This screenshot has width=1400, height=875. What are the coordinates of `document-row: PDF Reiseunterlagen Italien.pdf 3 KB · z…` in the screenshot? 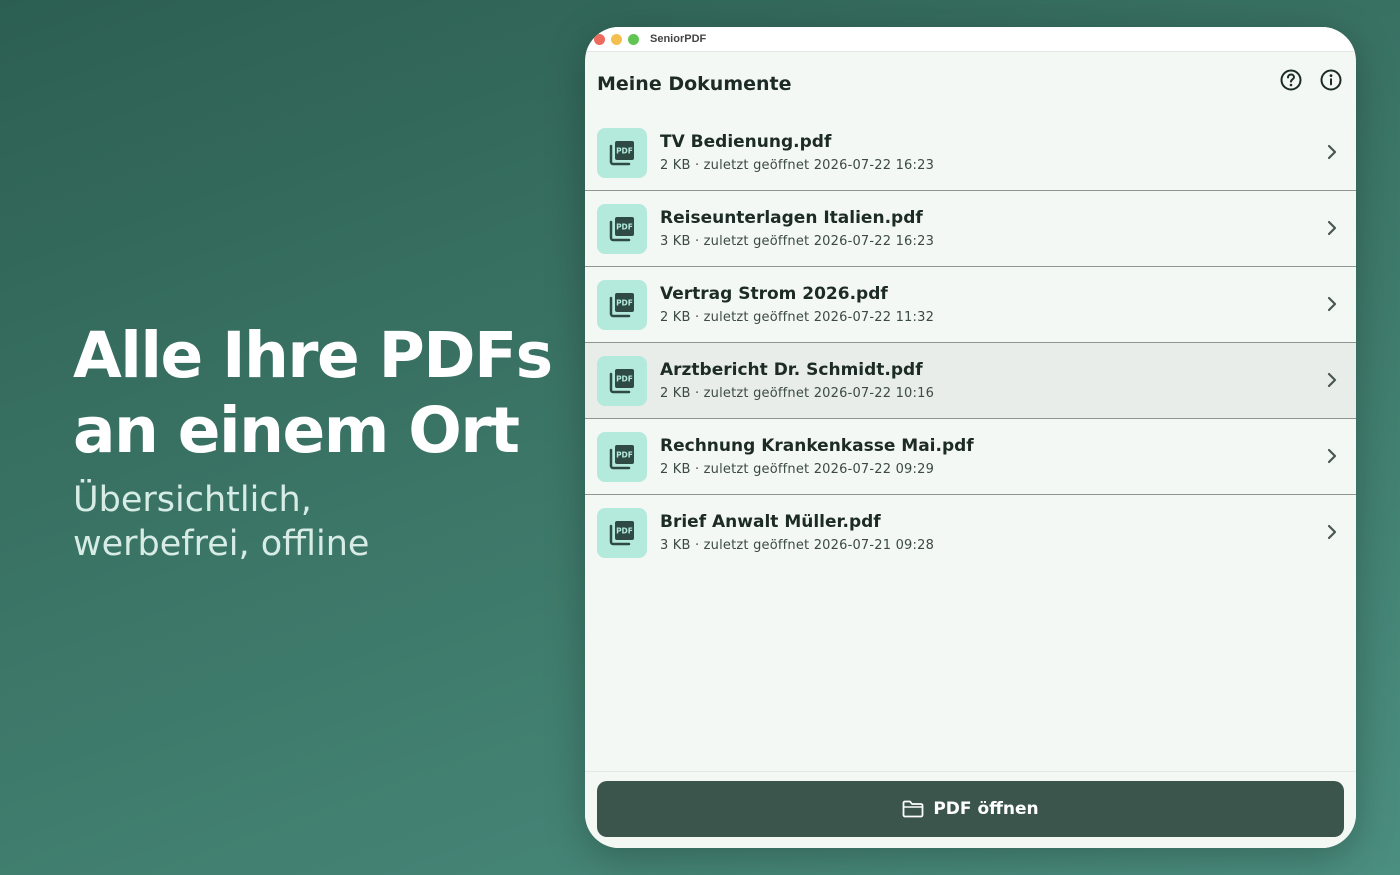 It's located at (970, 229).